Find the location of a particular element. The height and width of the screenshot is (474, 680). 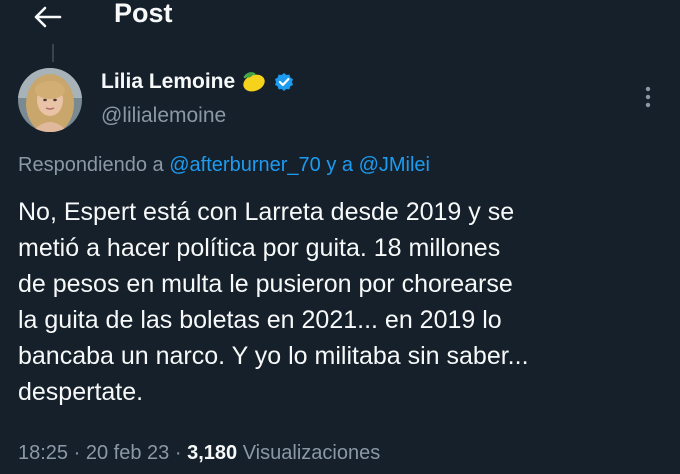

views-count: 3,180 is located at coordinates (212, 453).